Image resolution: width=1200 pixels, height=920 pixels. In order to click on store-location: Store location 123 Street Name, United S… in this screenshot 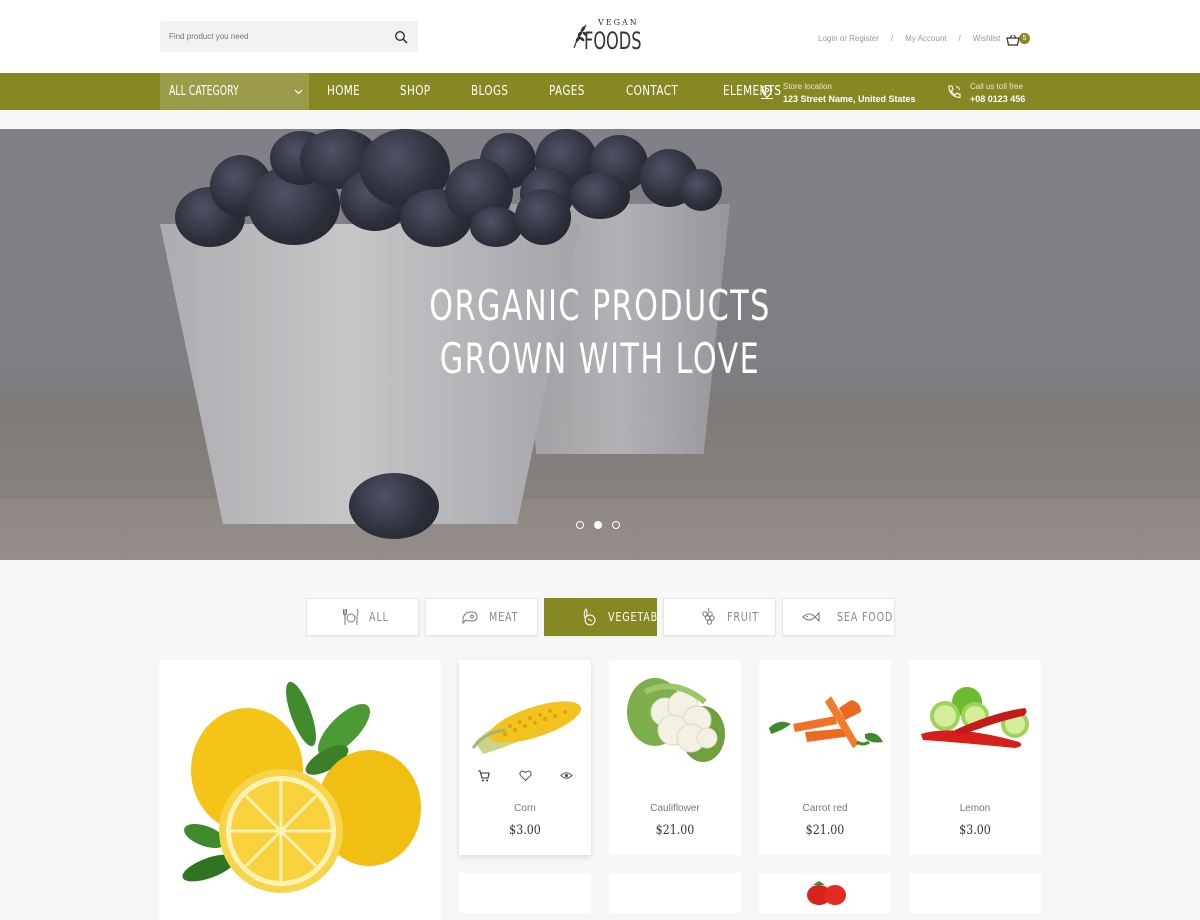, I will do `click(844, 91)`.